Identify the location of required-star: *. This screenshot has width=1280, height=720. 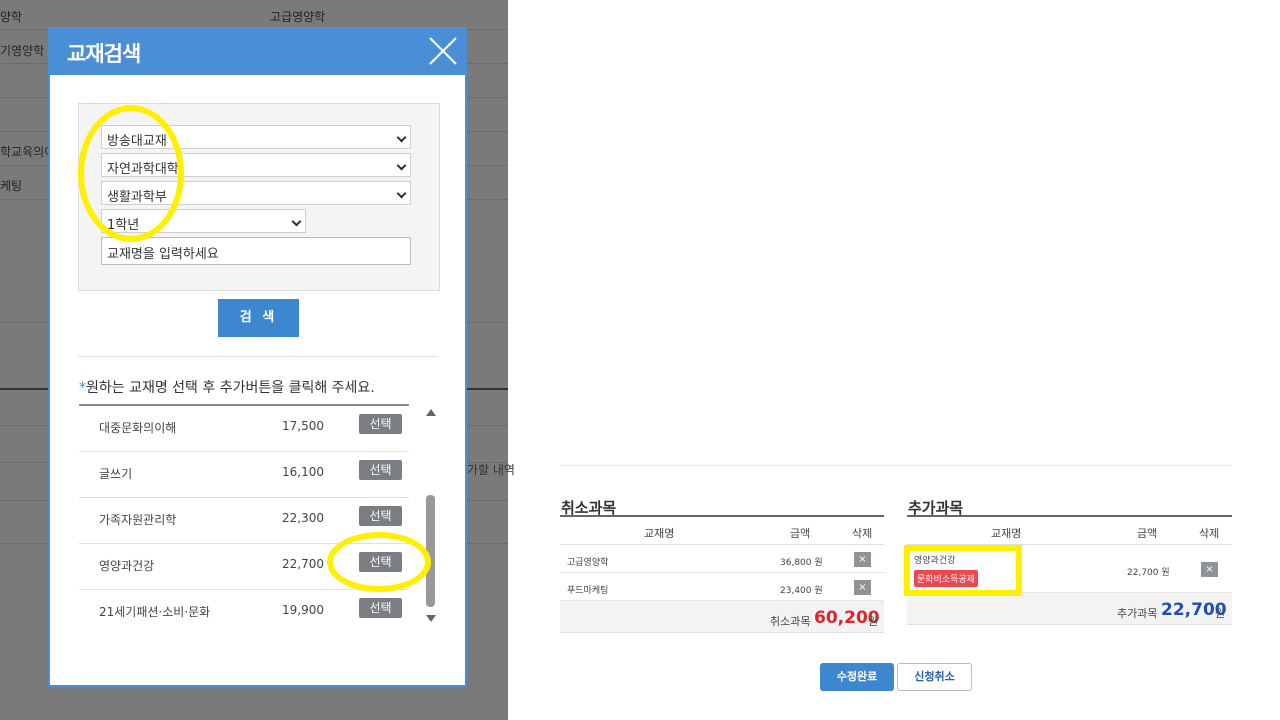
(82, 388).